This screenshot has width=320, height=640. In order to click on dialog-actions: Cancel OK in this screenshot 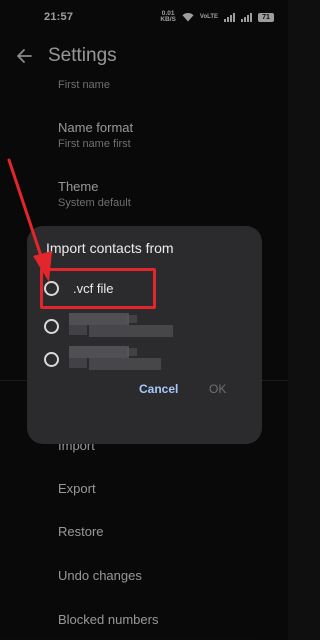, I will do `click(144, 390)`.